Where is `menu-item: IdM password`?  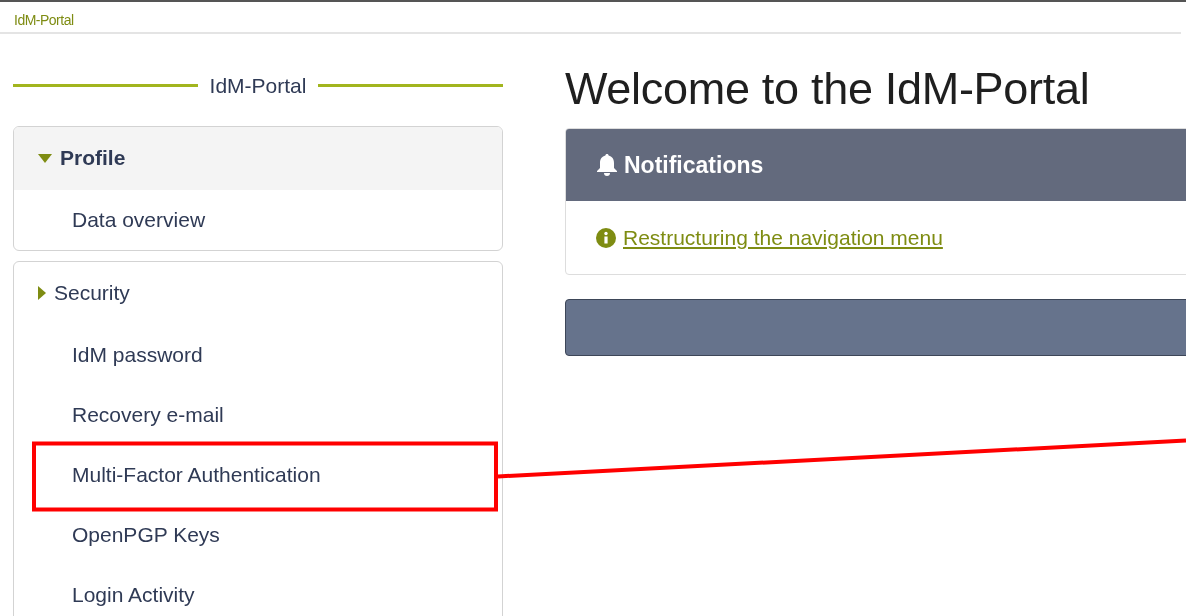 menu-item: IdM password is located at coordinates (258, 354).